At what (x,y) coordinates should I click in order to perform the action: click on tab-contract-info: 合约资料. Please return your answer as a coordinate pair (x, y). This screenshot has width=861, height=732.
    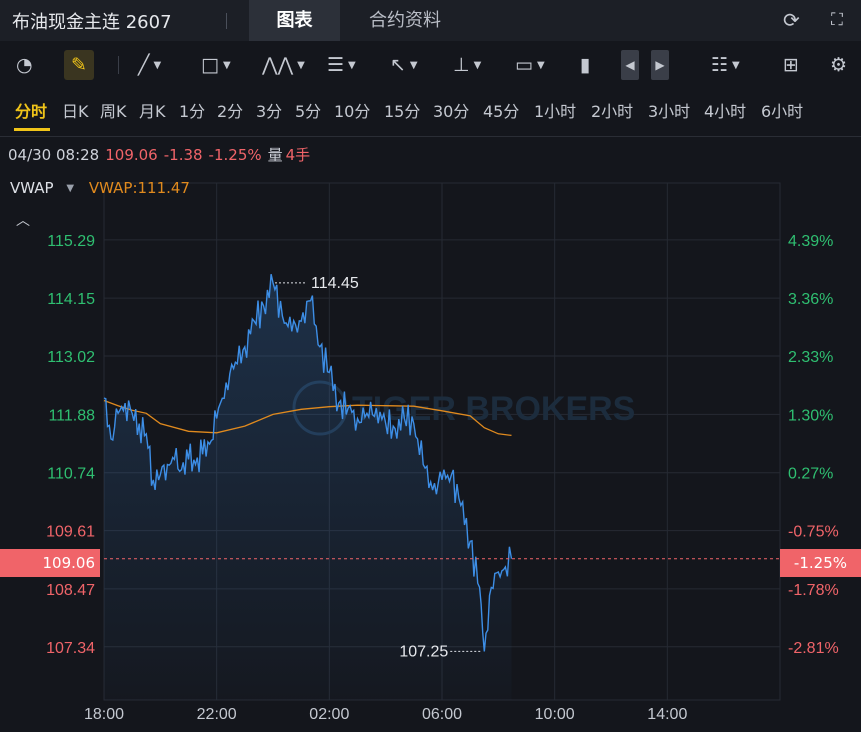
    Looking at the image, I should click on (405, 20).